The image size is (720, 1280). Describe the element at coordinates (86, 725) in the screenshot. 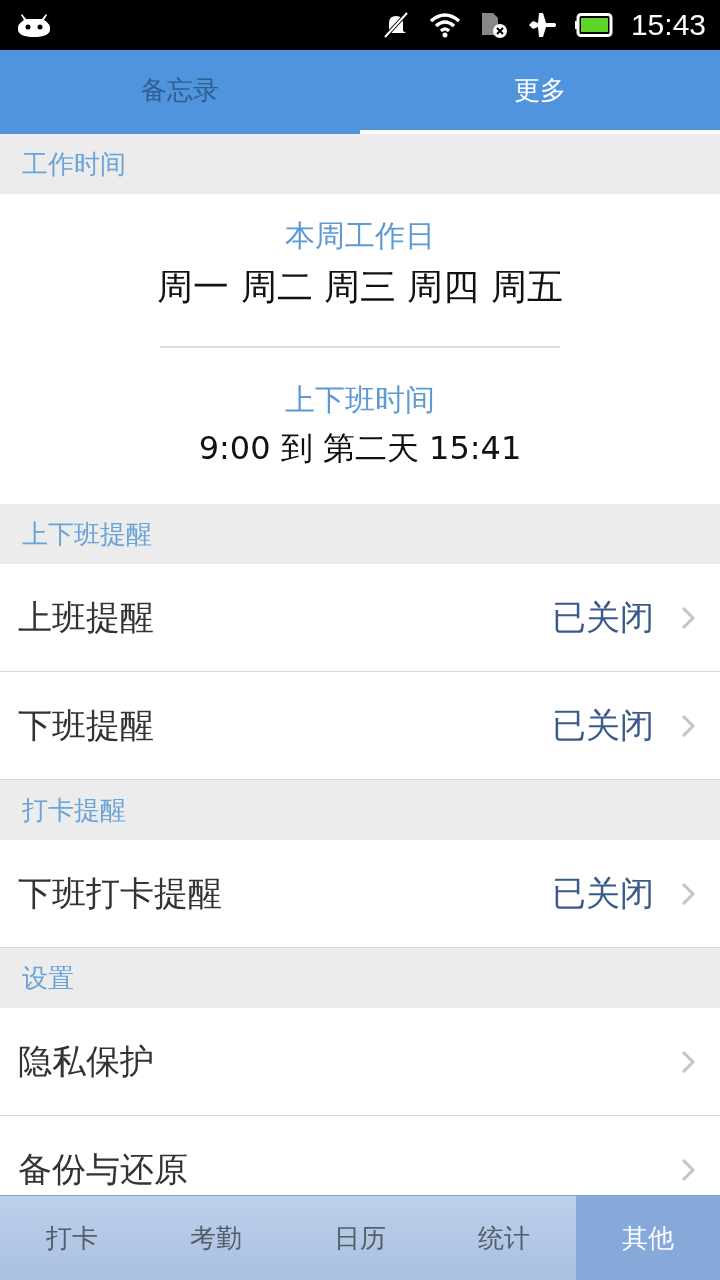

I see `row-label: 下班提醒` at that location.